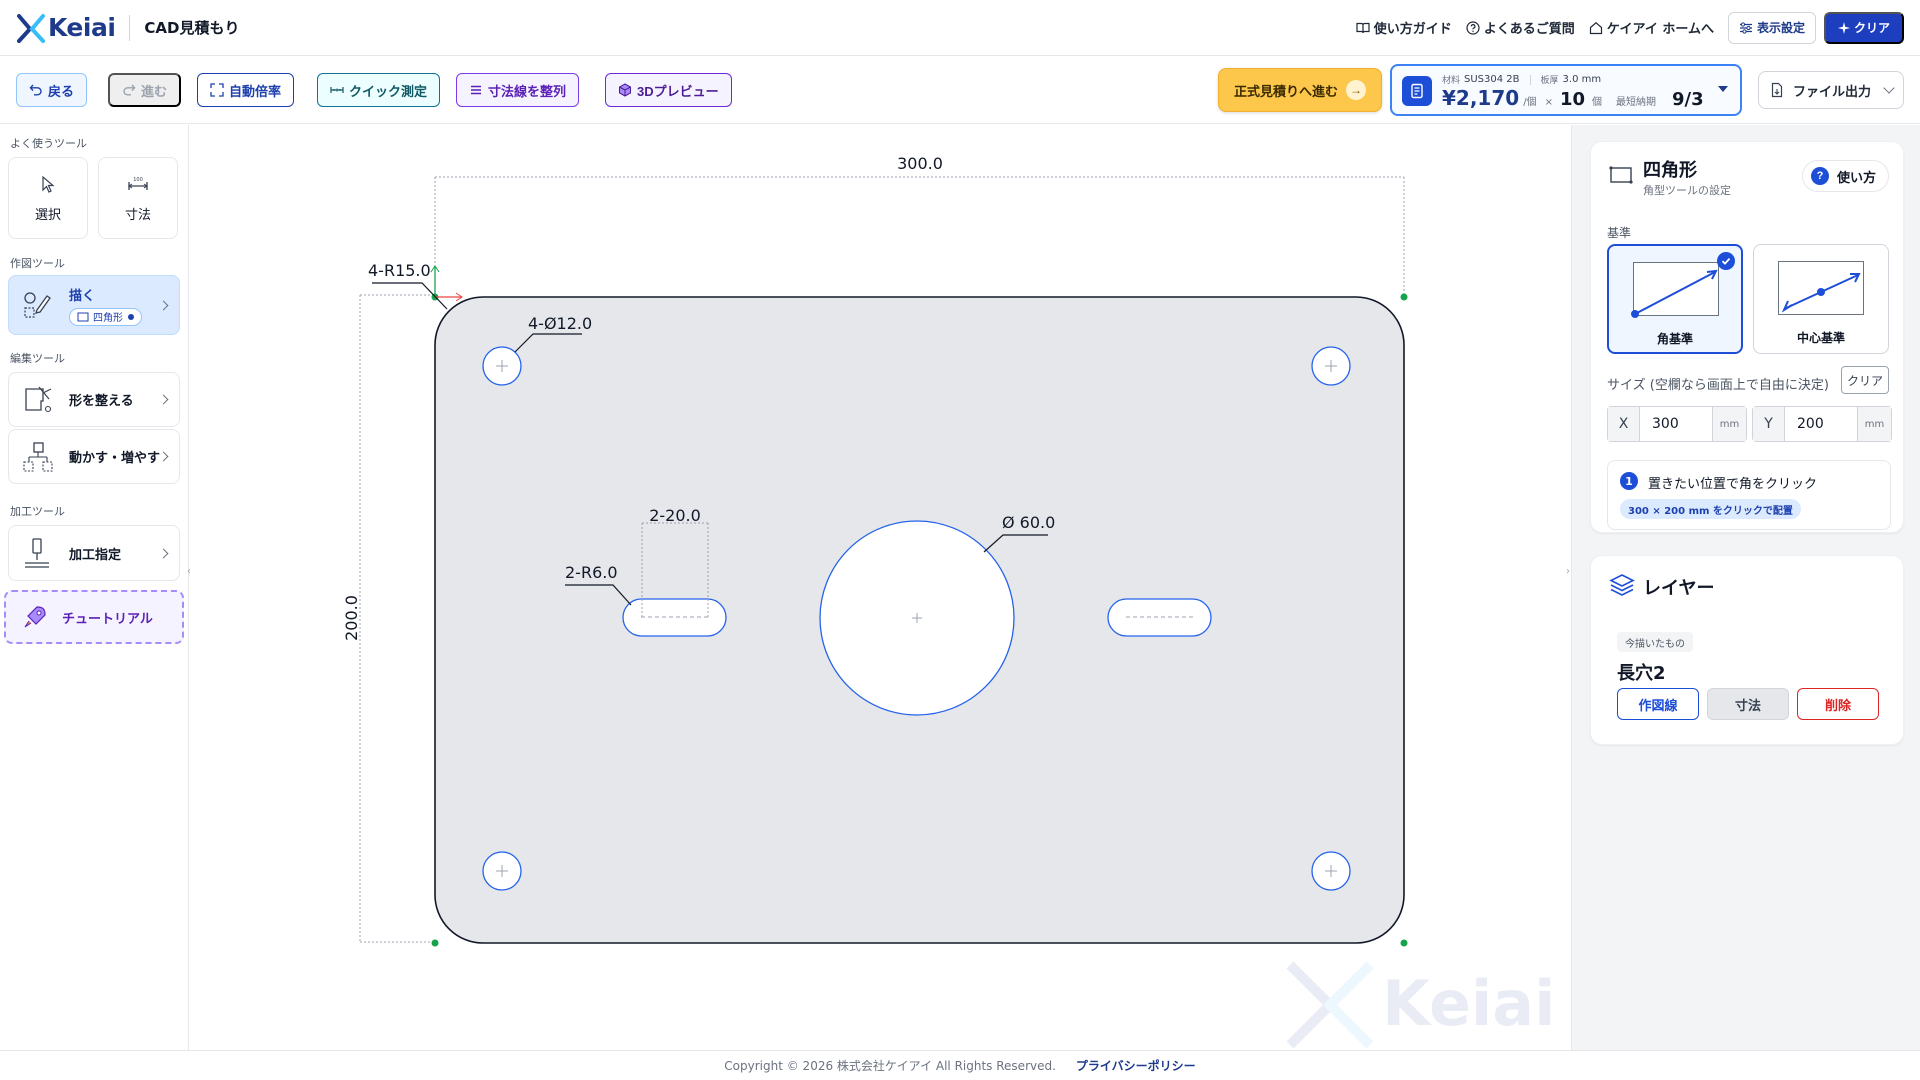 This screenshot has height=1080, width=1920. What do you see at coordinates (388, 618) in the screenshot?
I see `height-dimension: 200.0` at bounding box center [388, 618].